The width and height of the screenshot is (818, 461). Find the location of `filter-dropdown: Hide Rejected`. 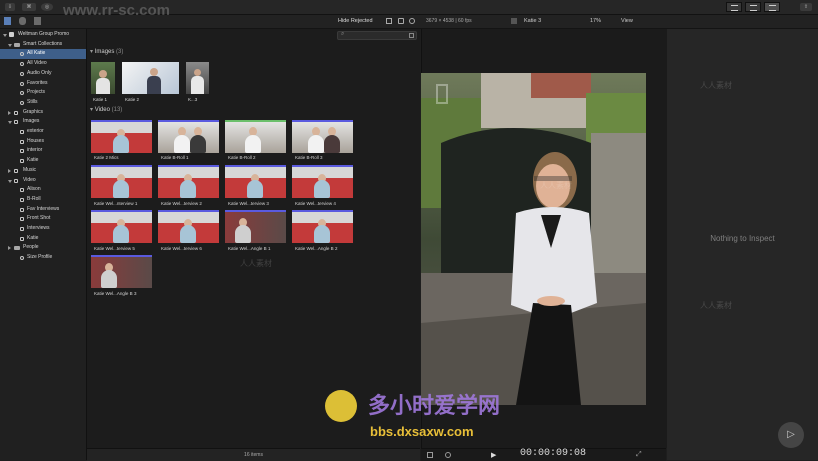

filter-dropdown: Hide Rejected is located at coordinates (355, 21).